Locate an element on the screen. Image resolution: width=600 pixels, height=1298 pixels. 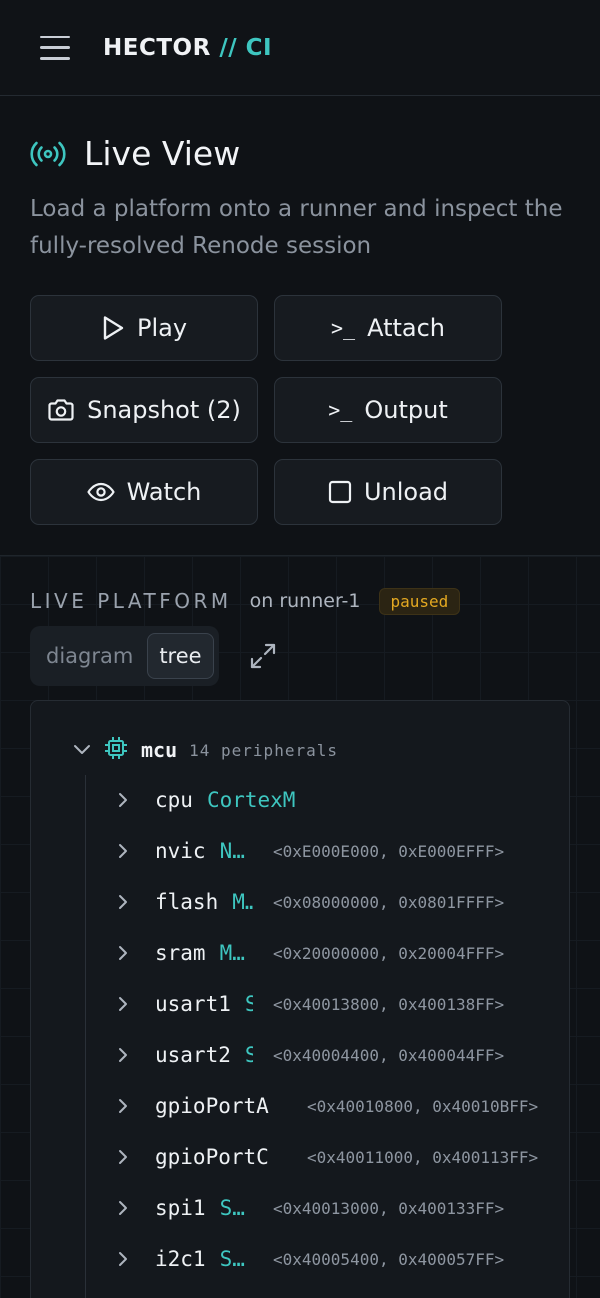
brand-logo: HECTOR // CI is located at coordinates (187, 48).